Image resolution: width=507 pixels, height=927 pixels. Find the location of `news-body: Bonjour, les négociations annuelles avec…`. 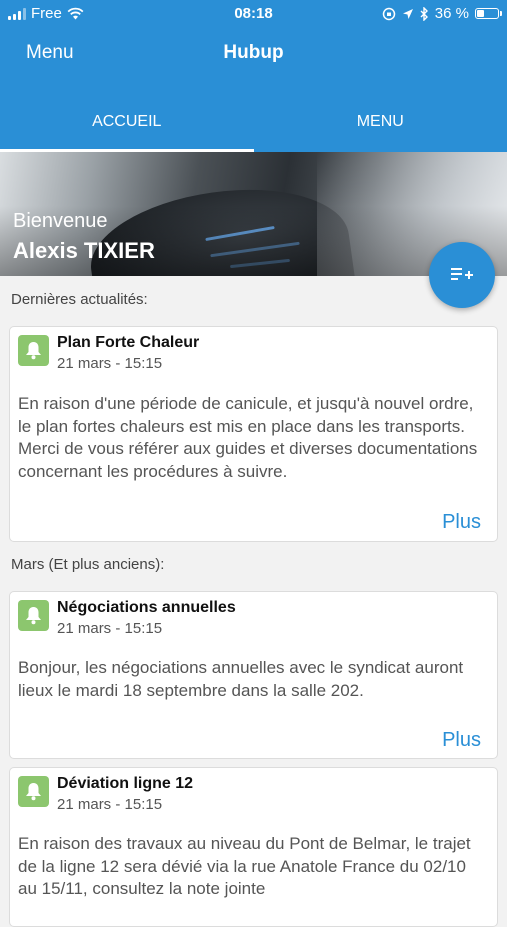

news-body: Bonjour, les négociations annuelles avec… is located at coordinates (252, 679).